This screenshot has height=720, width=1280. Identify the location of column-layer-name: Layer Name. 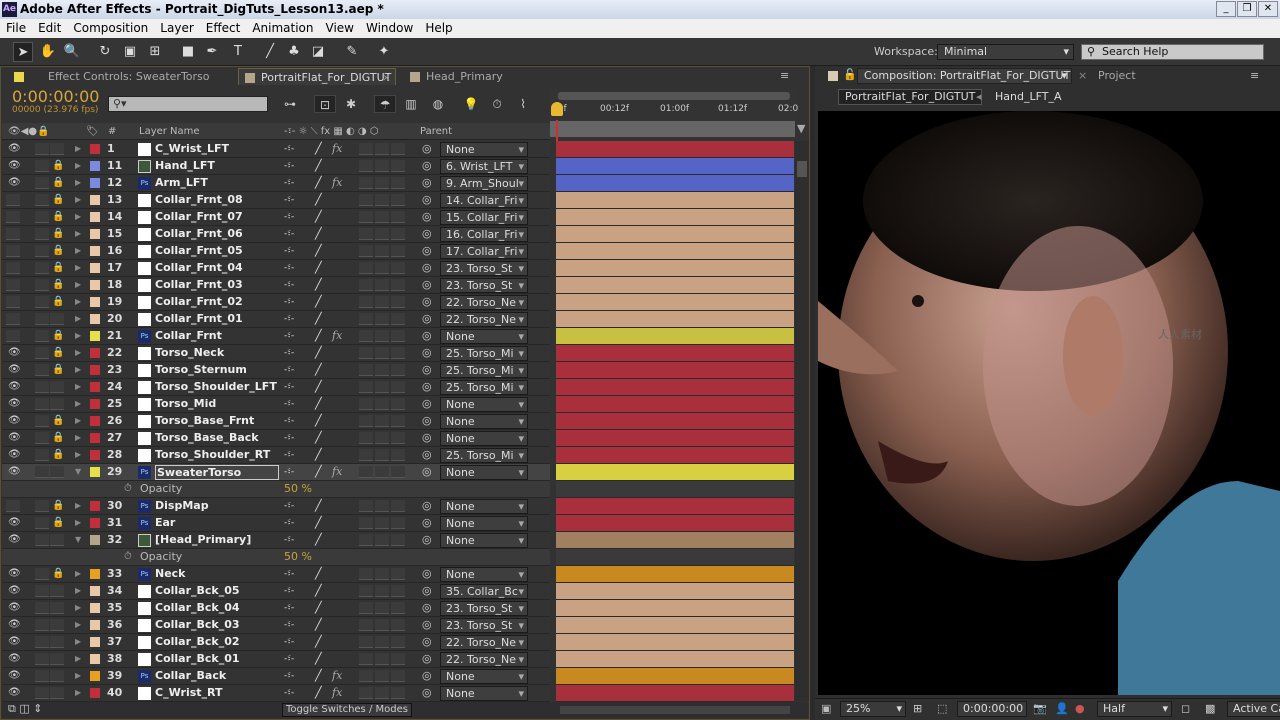
(169, 131).